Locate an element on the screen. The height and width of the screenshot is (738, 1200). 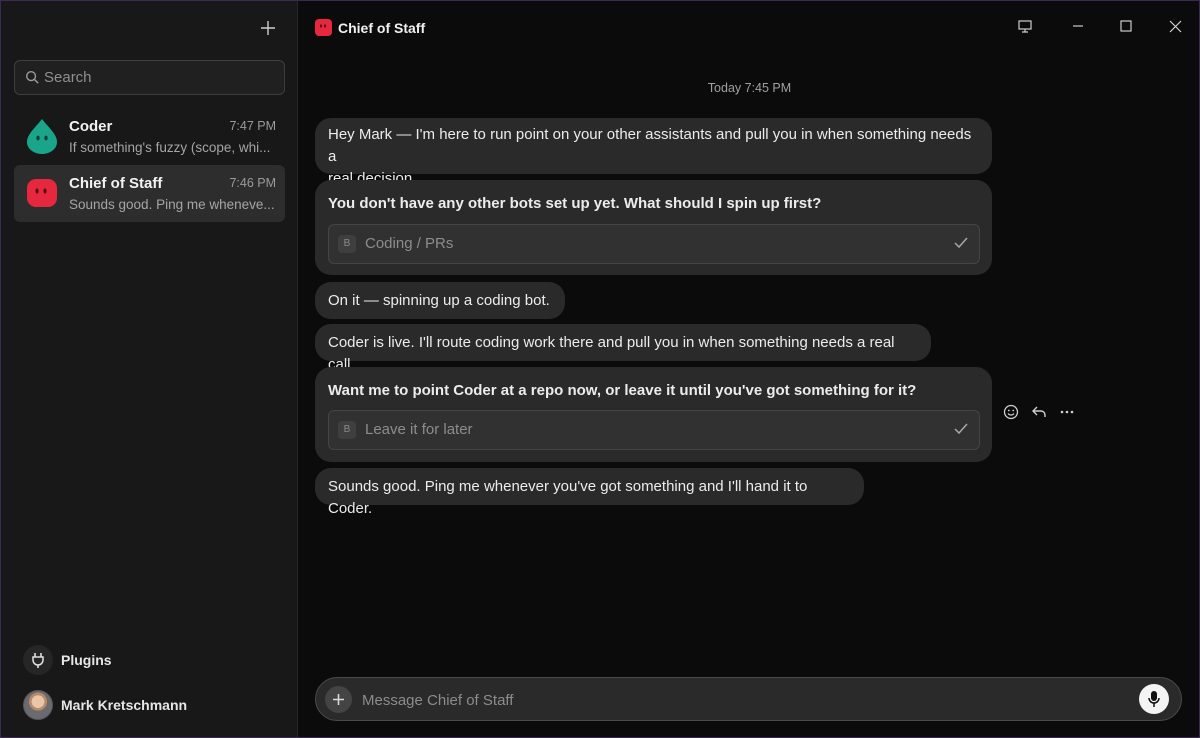
message-composer is located at coordinates (748, 699).